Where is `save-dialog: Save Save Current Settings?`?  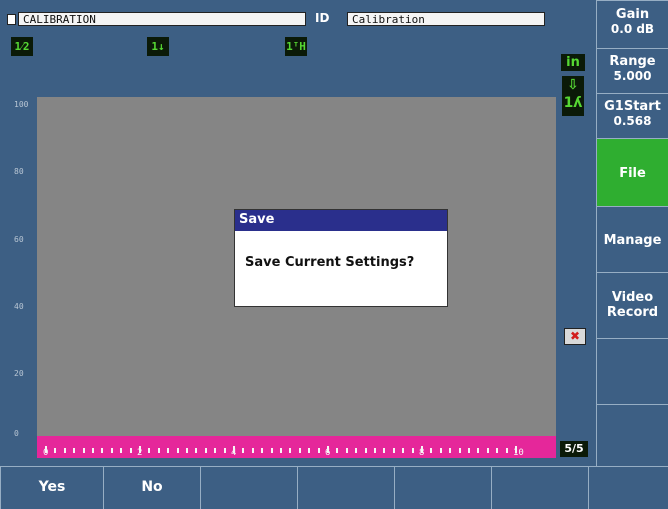
save-dialog: Save Save Current Settings? is located at coordinates (341, 258).